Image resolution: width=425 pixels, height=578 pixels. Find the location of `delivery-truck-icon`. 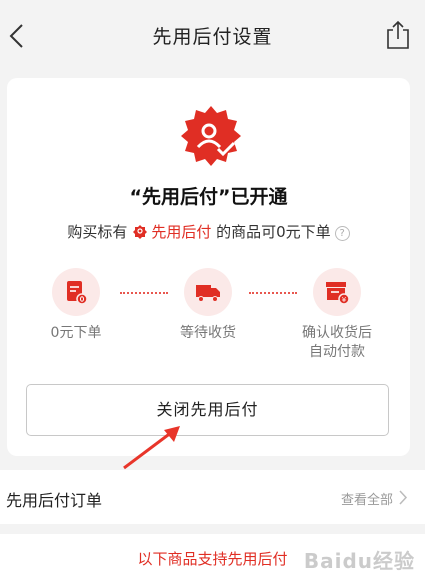

delivery-truck-icon is located at coordinates (208, 292).